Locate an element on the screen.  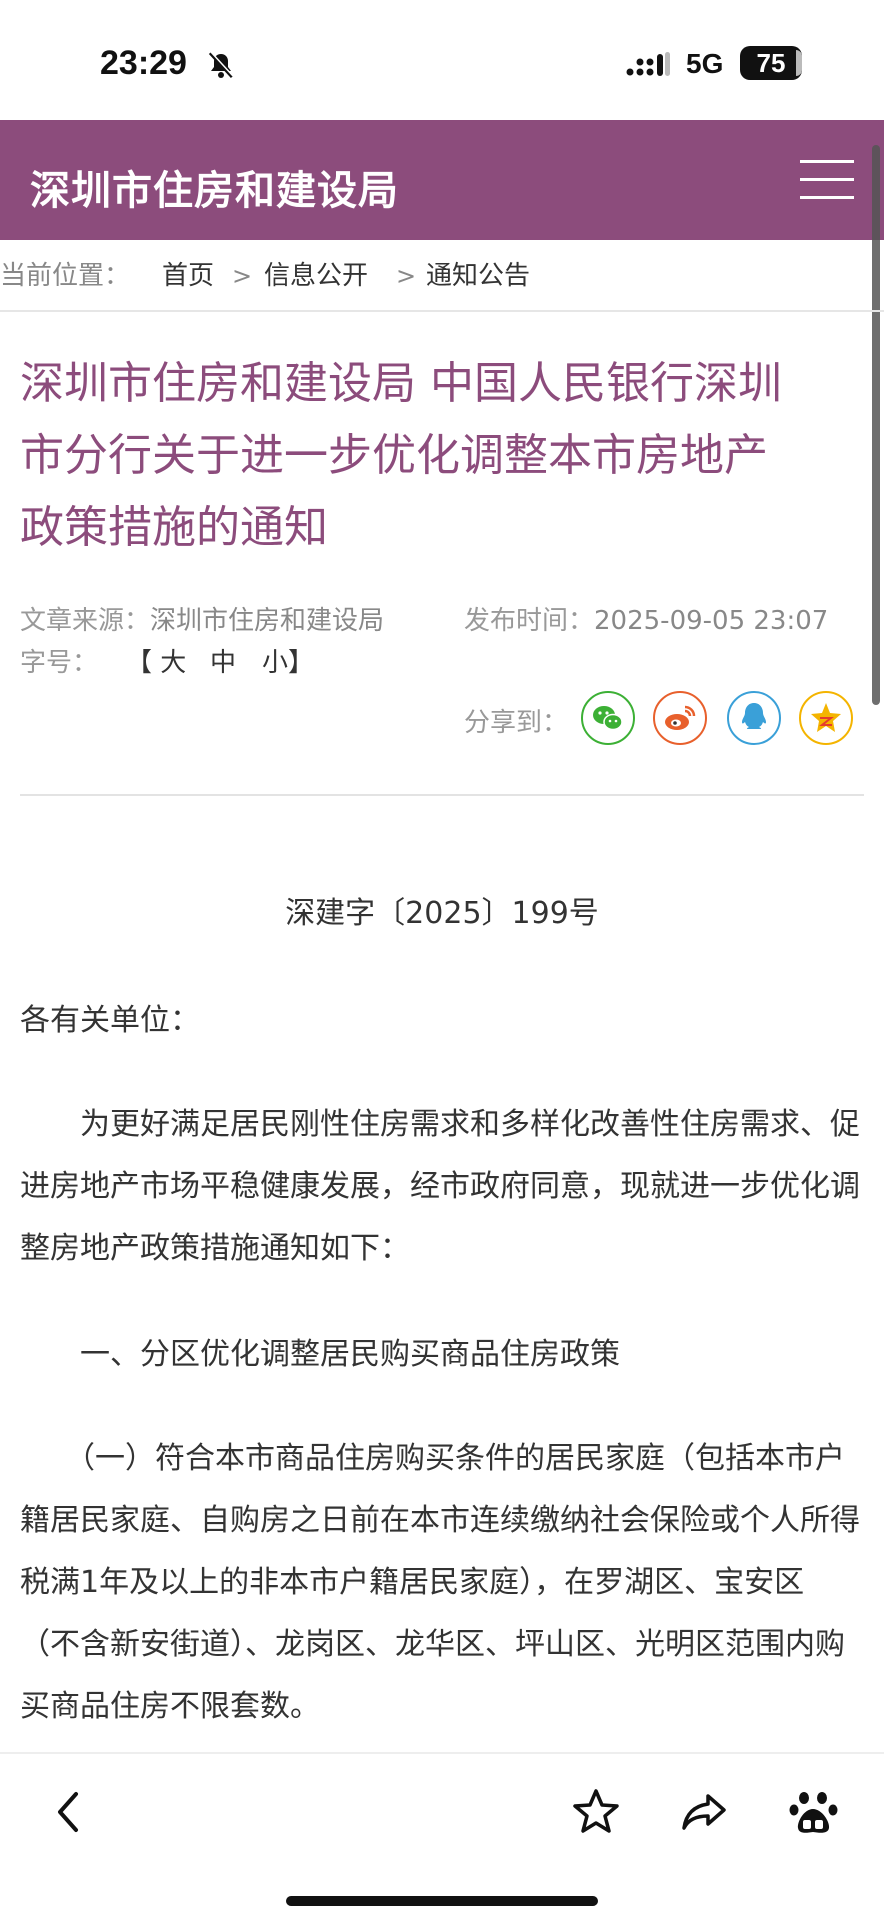
bell-muted-icon is located at coordinates (221, 65).